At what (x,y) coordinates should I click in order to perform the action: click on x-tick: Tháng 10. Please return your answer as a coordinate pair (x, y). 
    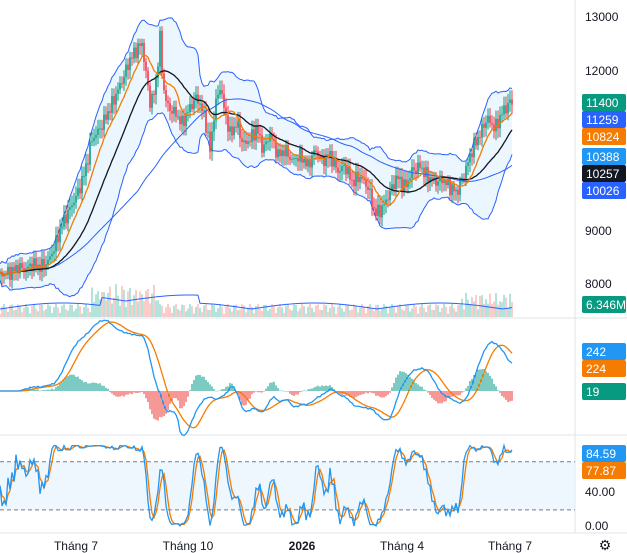
    Looking at the image, I should click on (188, 546).